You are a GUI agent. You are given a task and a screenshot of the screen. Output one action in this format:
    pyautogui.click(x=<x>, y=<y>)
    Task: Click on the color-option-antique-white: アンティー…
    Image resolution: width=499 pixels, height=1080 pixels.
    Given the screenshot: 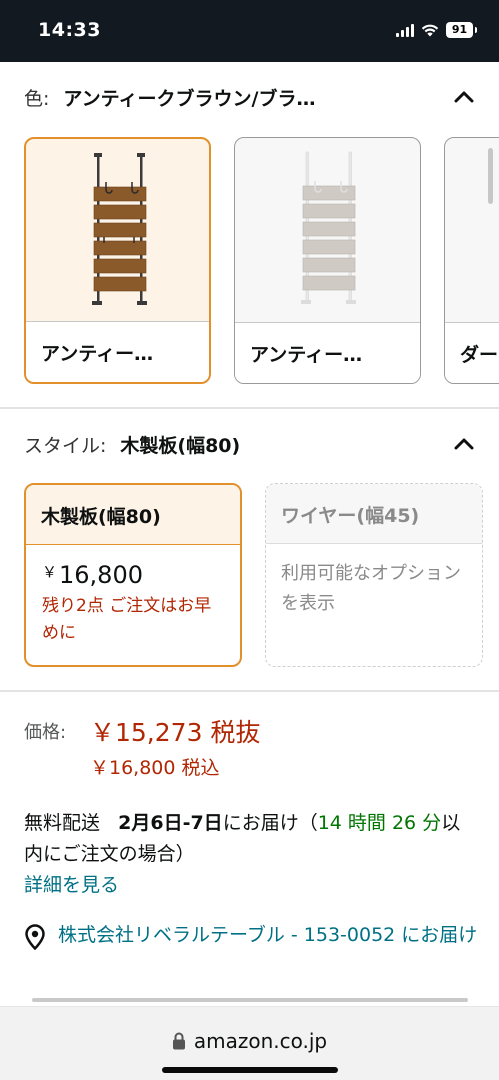 What is the action you would take?
    pyautogui.click(x=327, y=260)
    